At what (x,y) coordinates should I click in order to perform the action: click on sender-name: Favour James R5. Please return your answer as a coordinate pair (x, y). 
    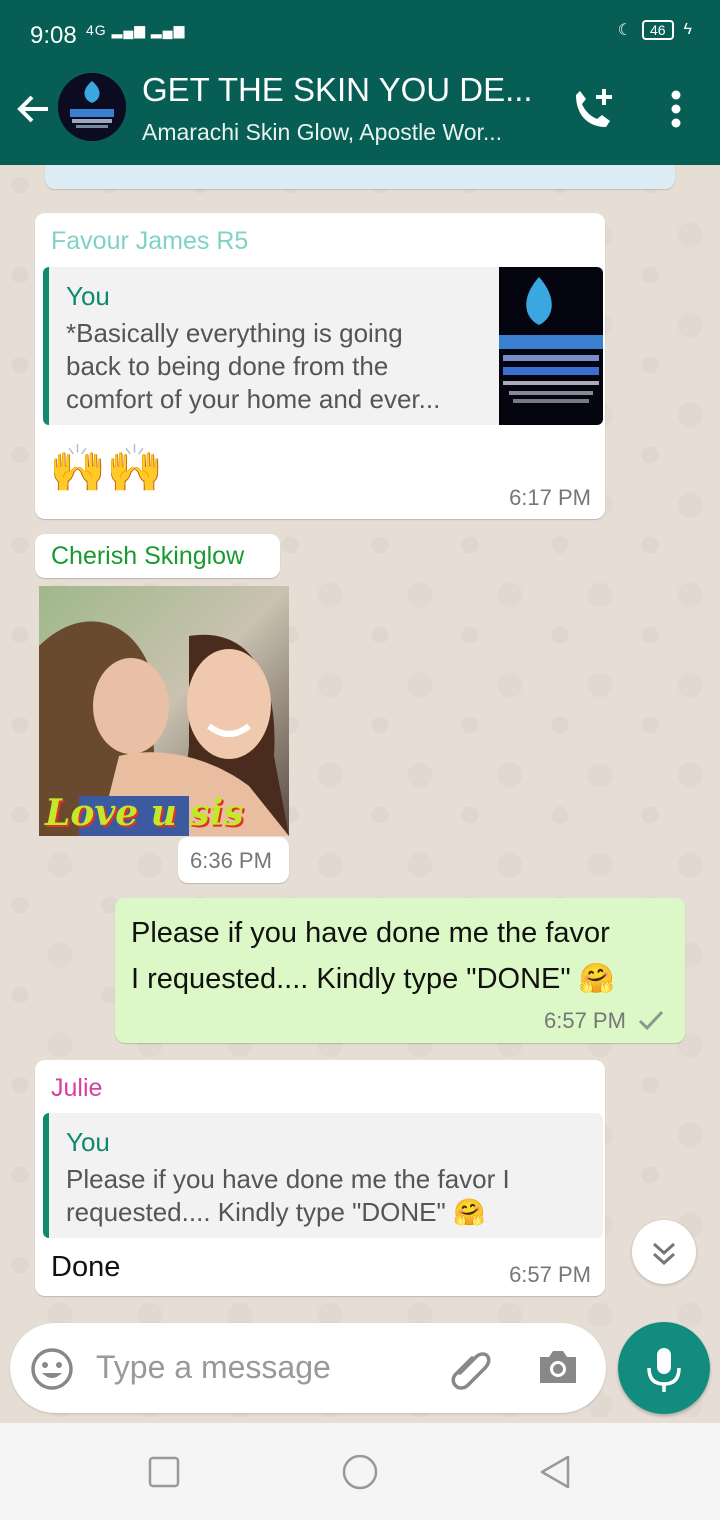
    Looking at the image, I should click on (150, 241).